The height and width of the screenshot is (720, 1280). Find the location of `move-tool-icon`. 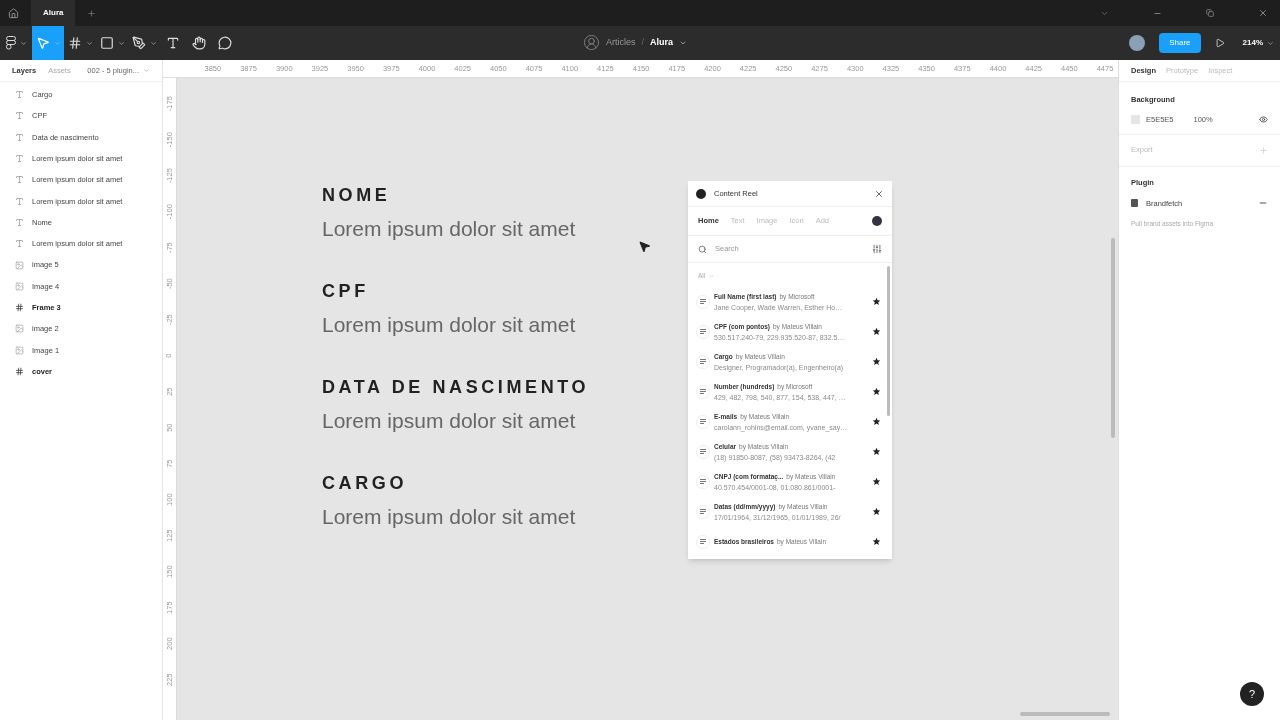

move-tool-icon is located at coordinates (42, 43).